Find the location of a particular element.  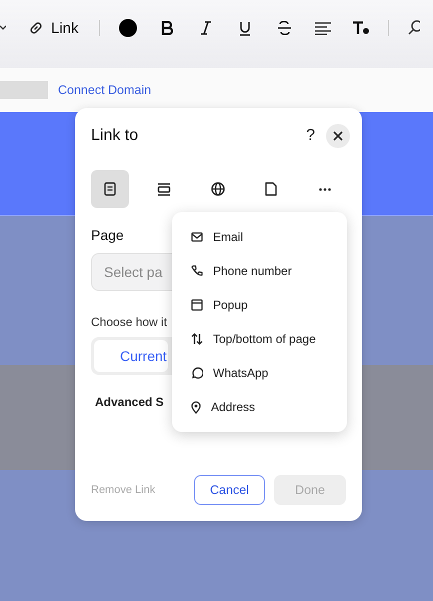

open-option-label: Choose how it is located at coordinates (129, 322).